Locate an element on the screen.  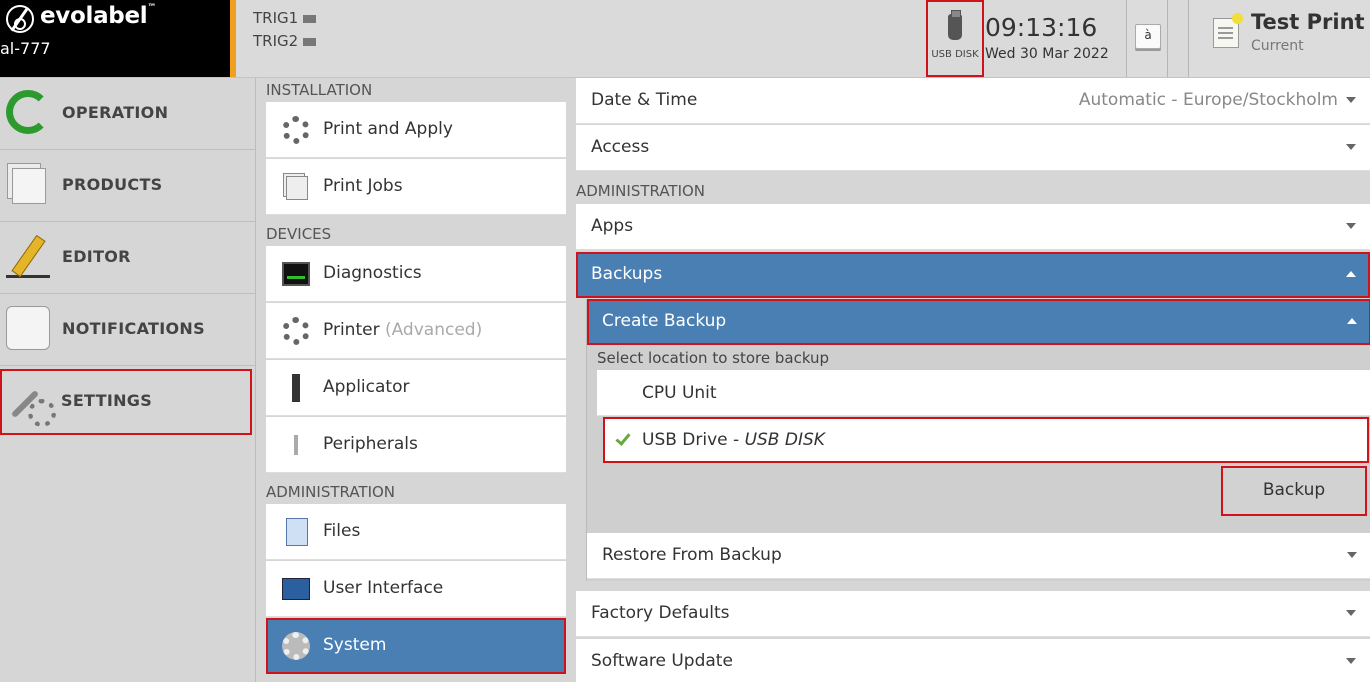
section-installation: INSTALLATION is located at coordinates (319, 90).